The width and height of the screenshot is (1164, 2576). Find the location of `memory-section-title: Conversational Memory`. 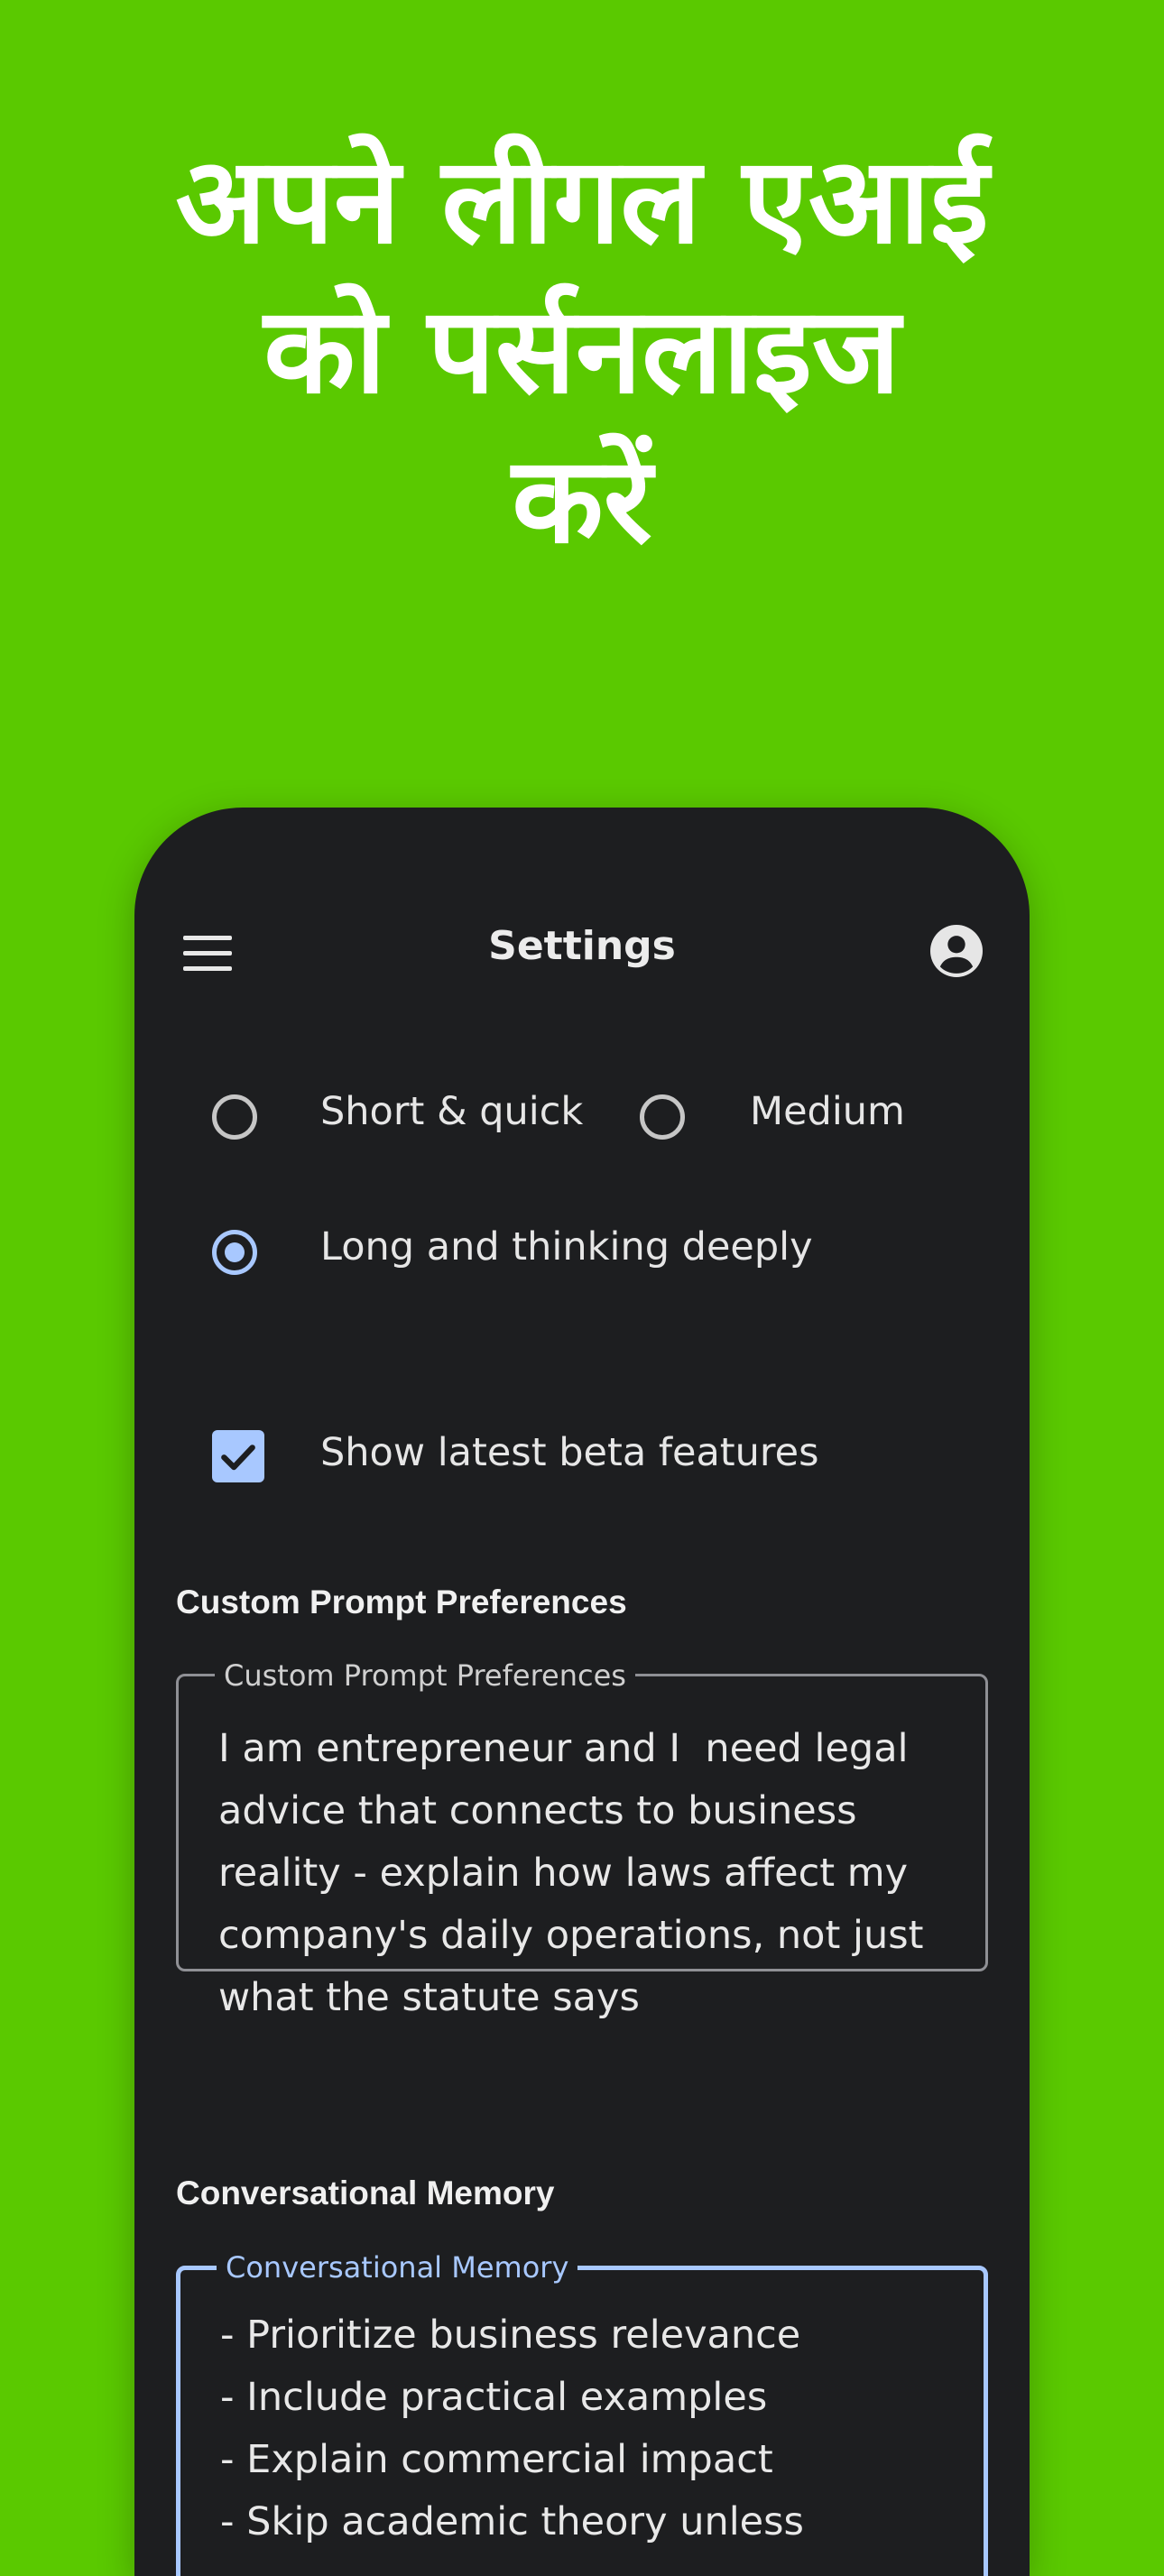

memory-section-title: Conversational Memory is located at coordinates (365, 2192).